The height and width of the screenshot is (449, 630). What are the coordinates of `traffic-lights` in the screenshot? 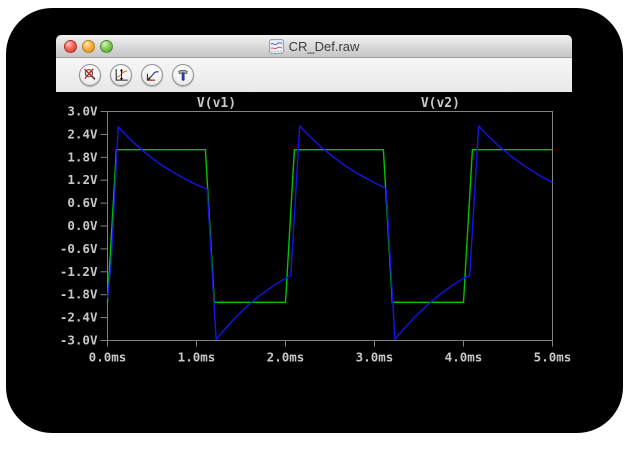 It's located at (88, 46).